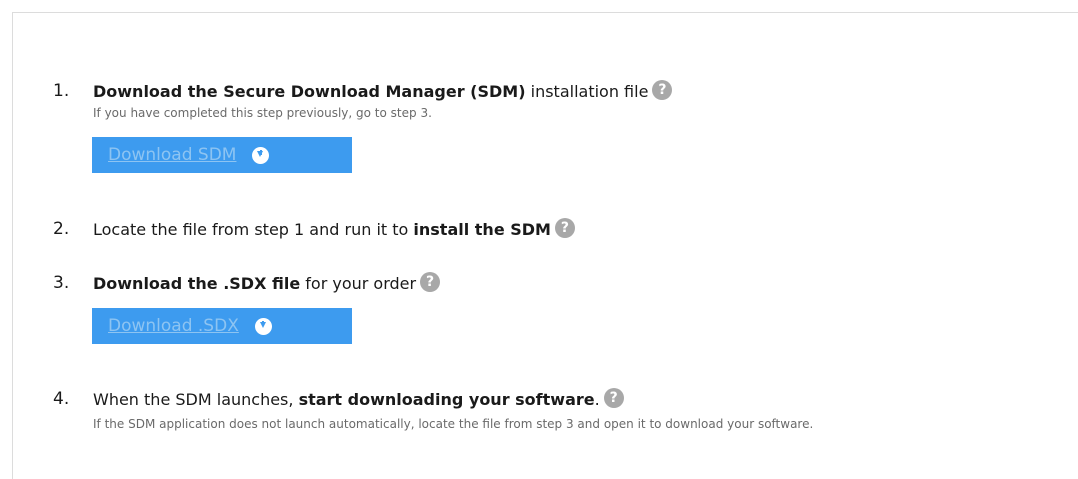  I want to click on step-3-number: 3., so click(61, 283).